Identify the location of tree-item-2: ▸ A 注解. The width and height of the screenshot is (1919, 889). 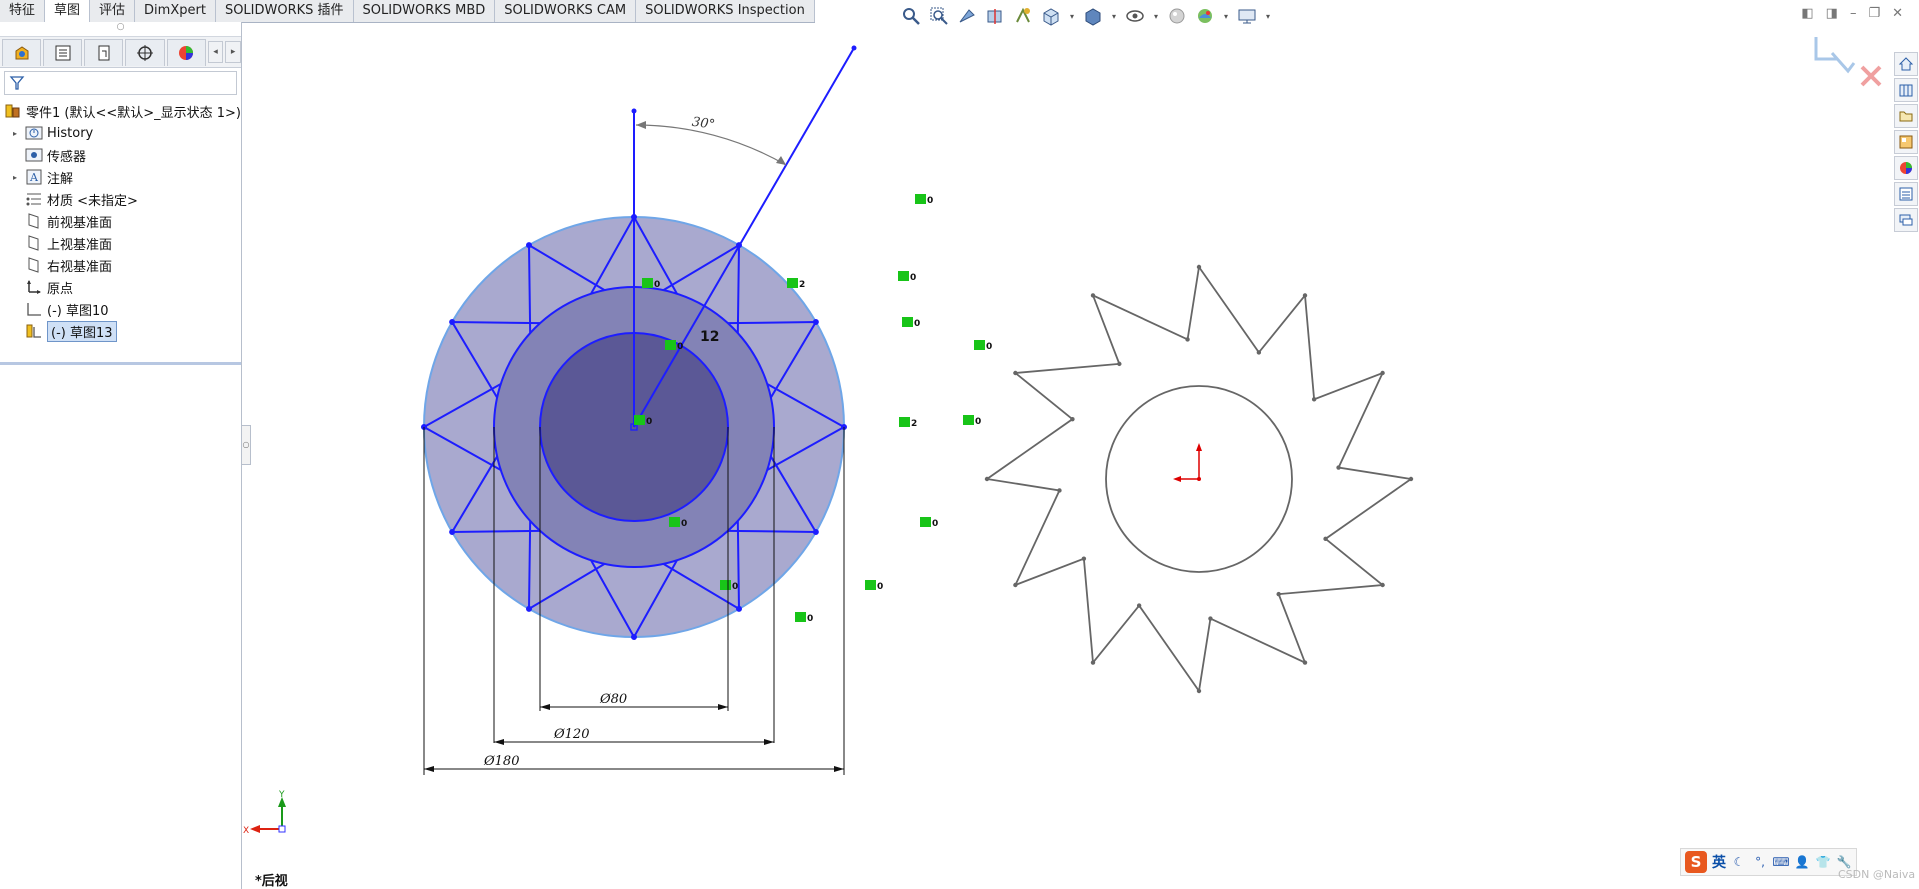
(120, 177).